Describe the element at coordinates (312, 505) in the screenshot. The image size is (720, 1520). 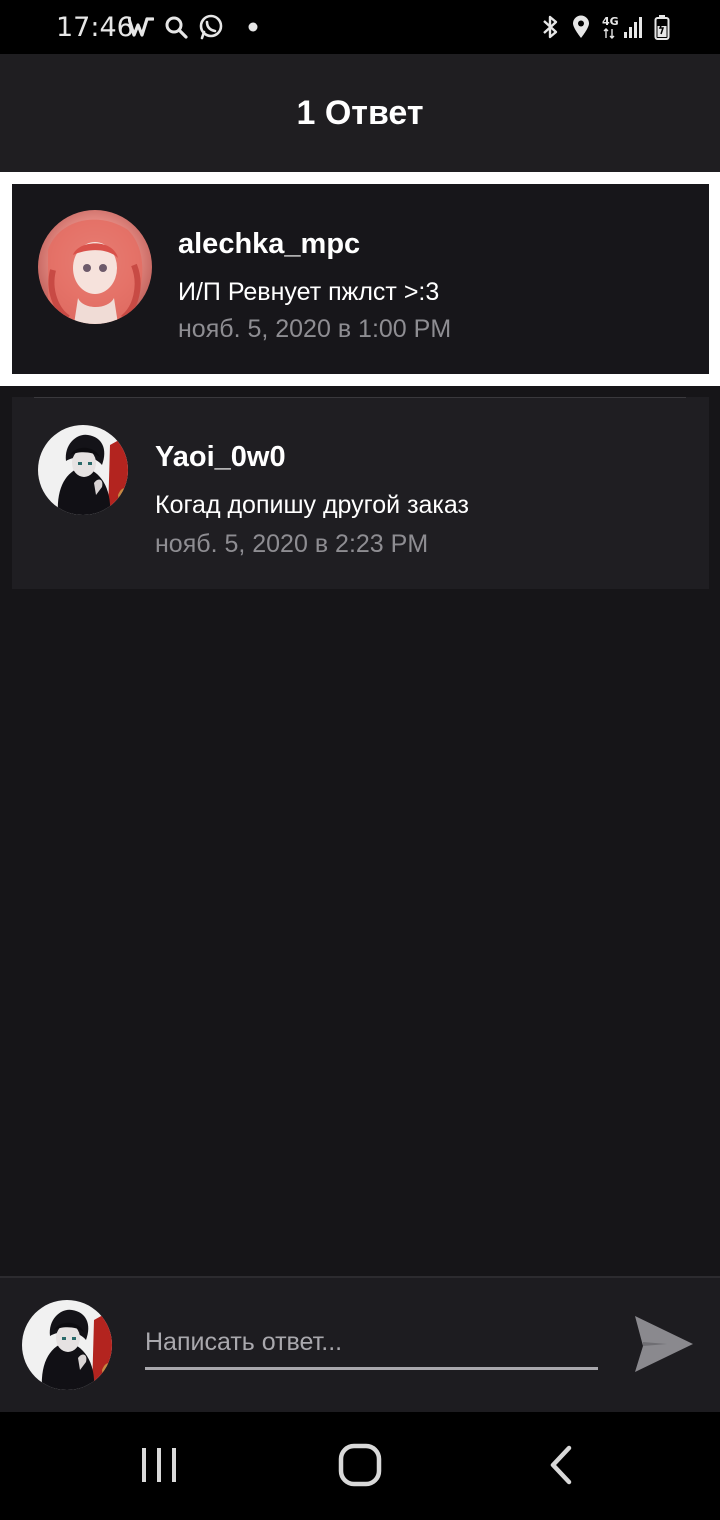
I see `comment-text: Когад допишу другой заказ` at that location.